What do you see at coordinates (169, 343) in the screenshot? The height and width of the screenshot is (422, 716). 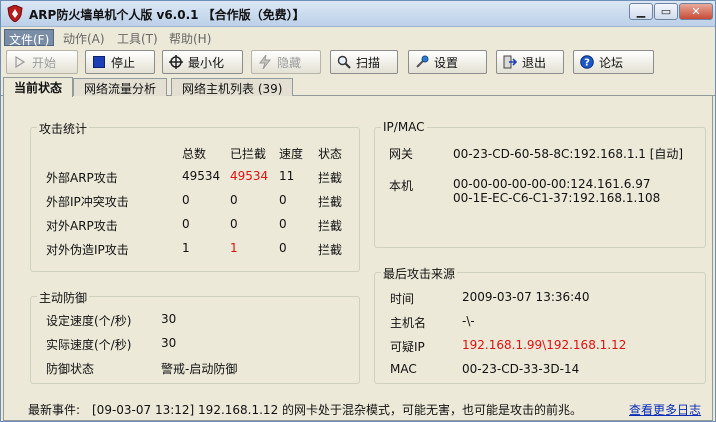 I see `actual-speed-value: 30` at bounding box center [169, 343].